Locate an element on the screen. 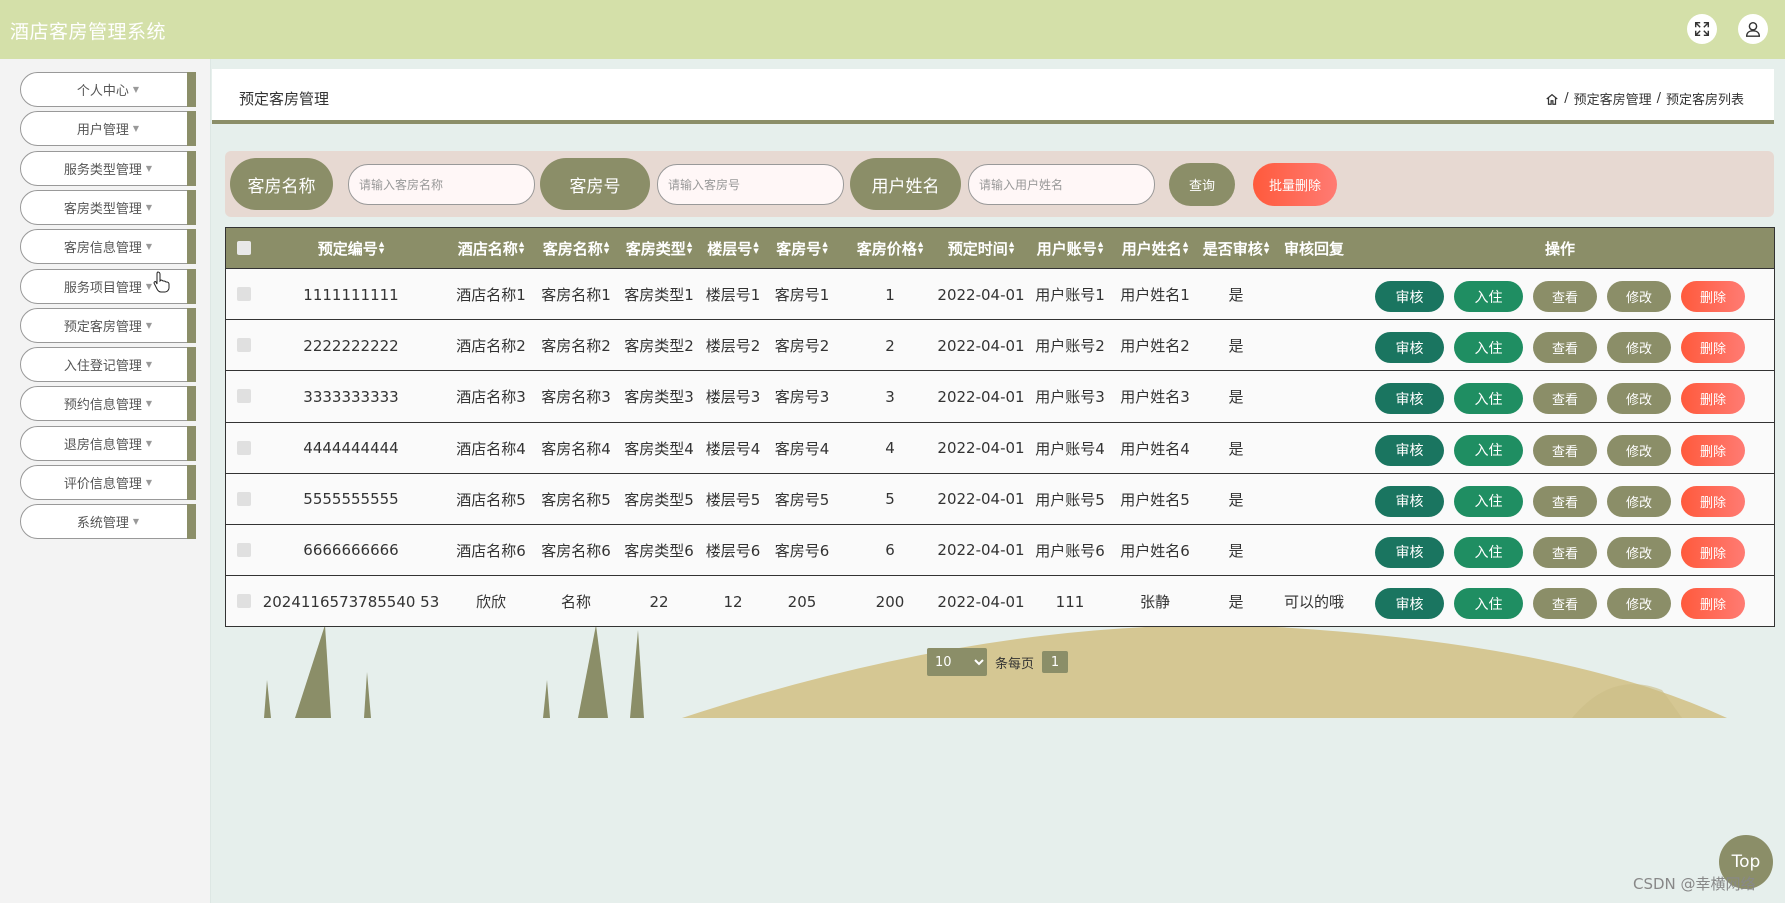 Image resolution: width=1785 pixels, height=903 pixels. sidebar-item-label: 服务类型管理 is located at coordinates (102, 170).